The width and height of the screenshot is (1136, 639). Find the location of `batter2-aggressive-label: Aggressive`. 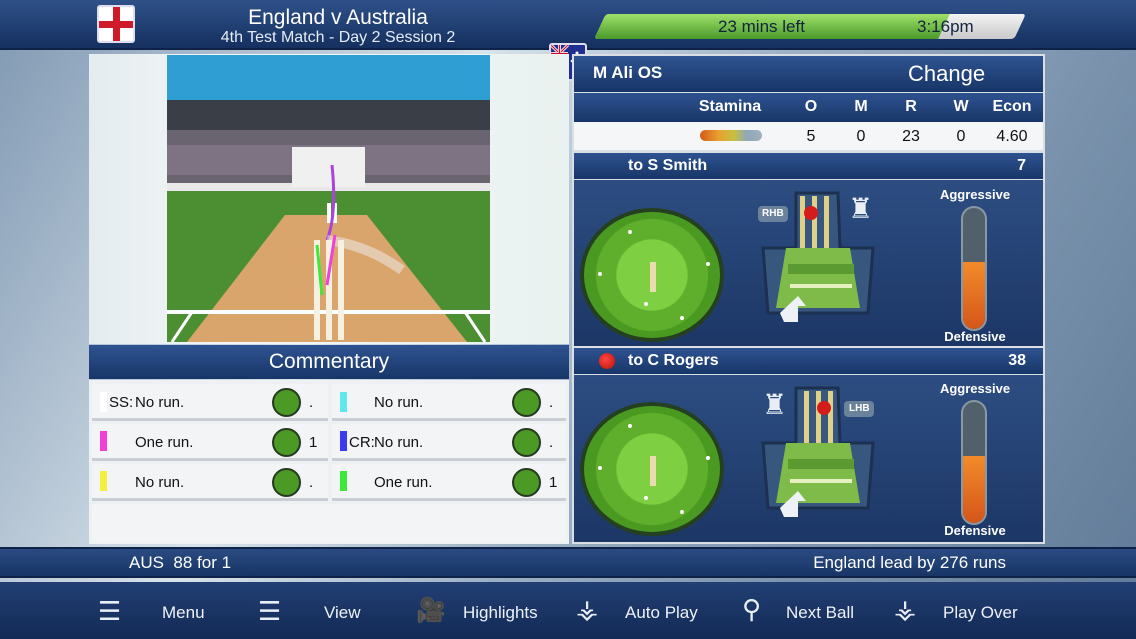

batter2-aggressive-label: Aggressive is located at coordinates (975, 388).